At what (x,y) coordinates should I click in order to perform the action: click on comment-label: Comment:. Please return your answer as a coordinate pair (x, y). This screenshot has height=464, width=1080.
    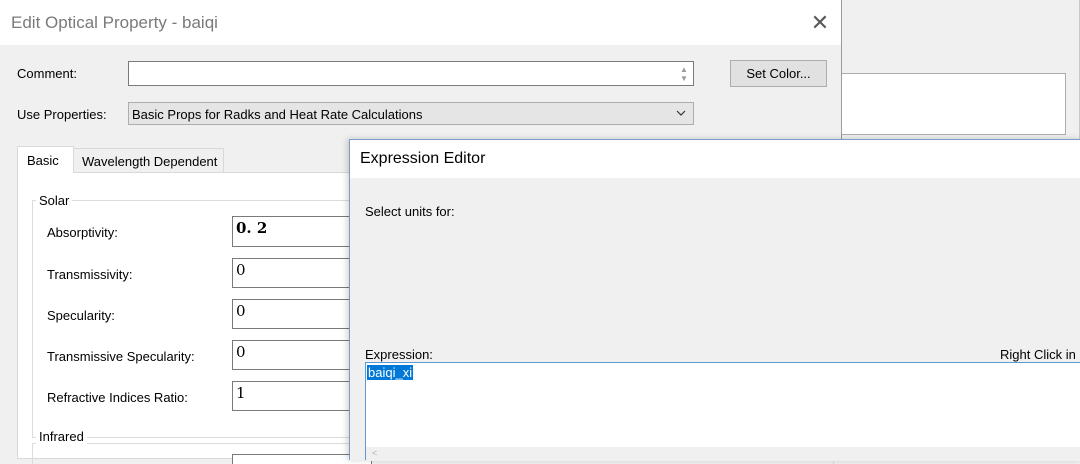
    Looking at the image, I should click on (47, 73).